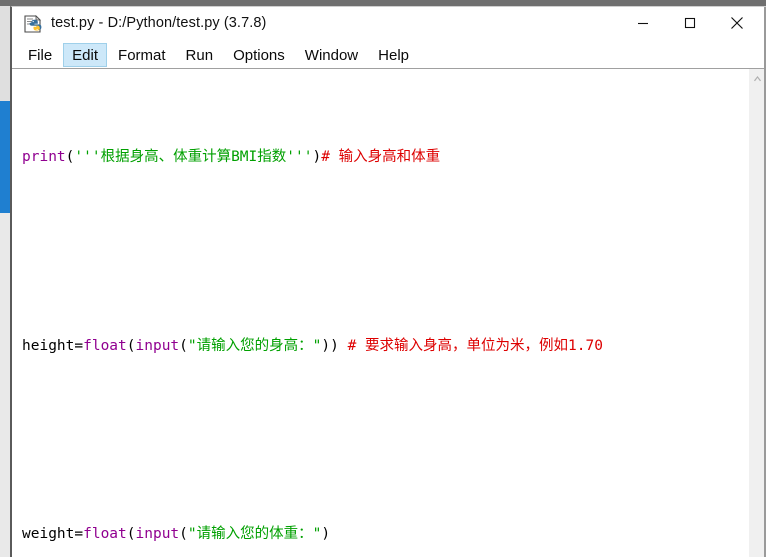 The image size is (766, 557). I want to click on token-print: print, so click(44, 156).